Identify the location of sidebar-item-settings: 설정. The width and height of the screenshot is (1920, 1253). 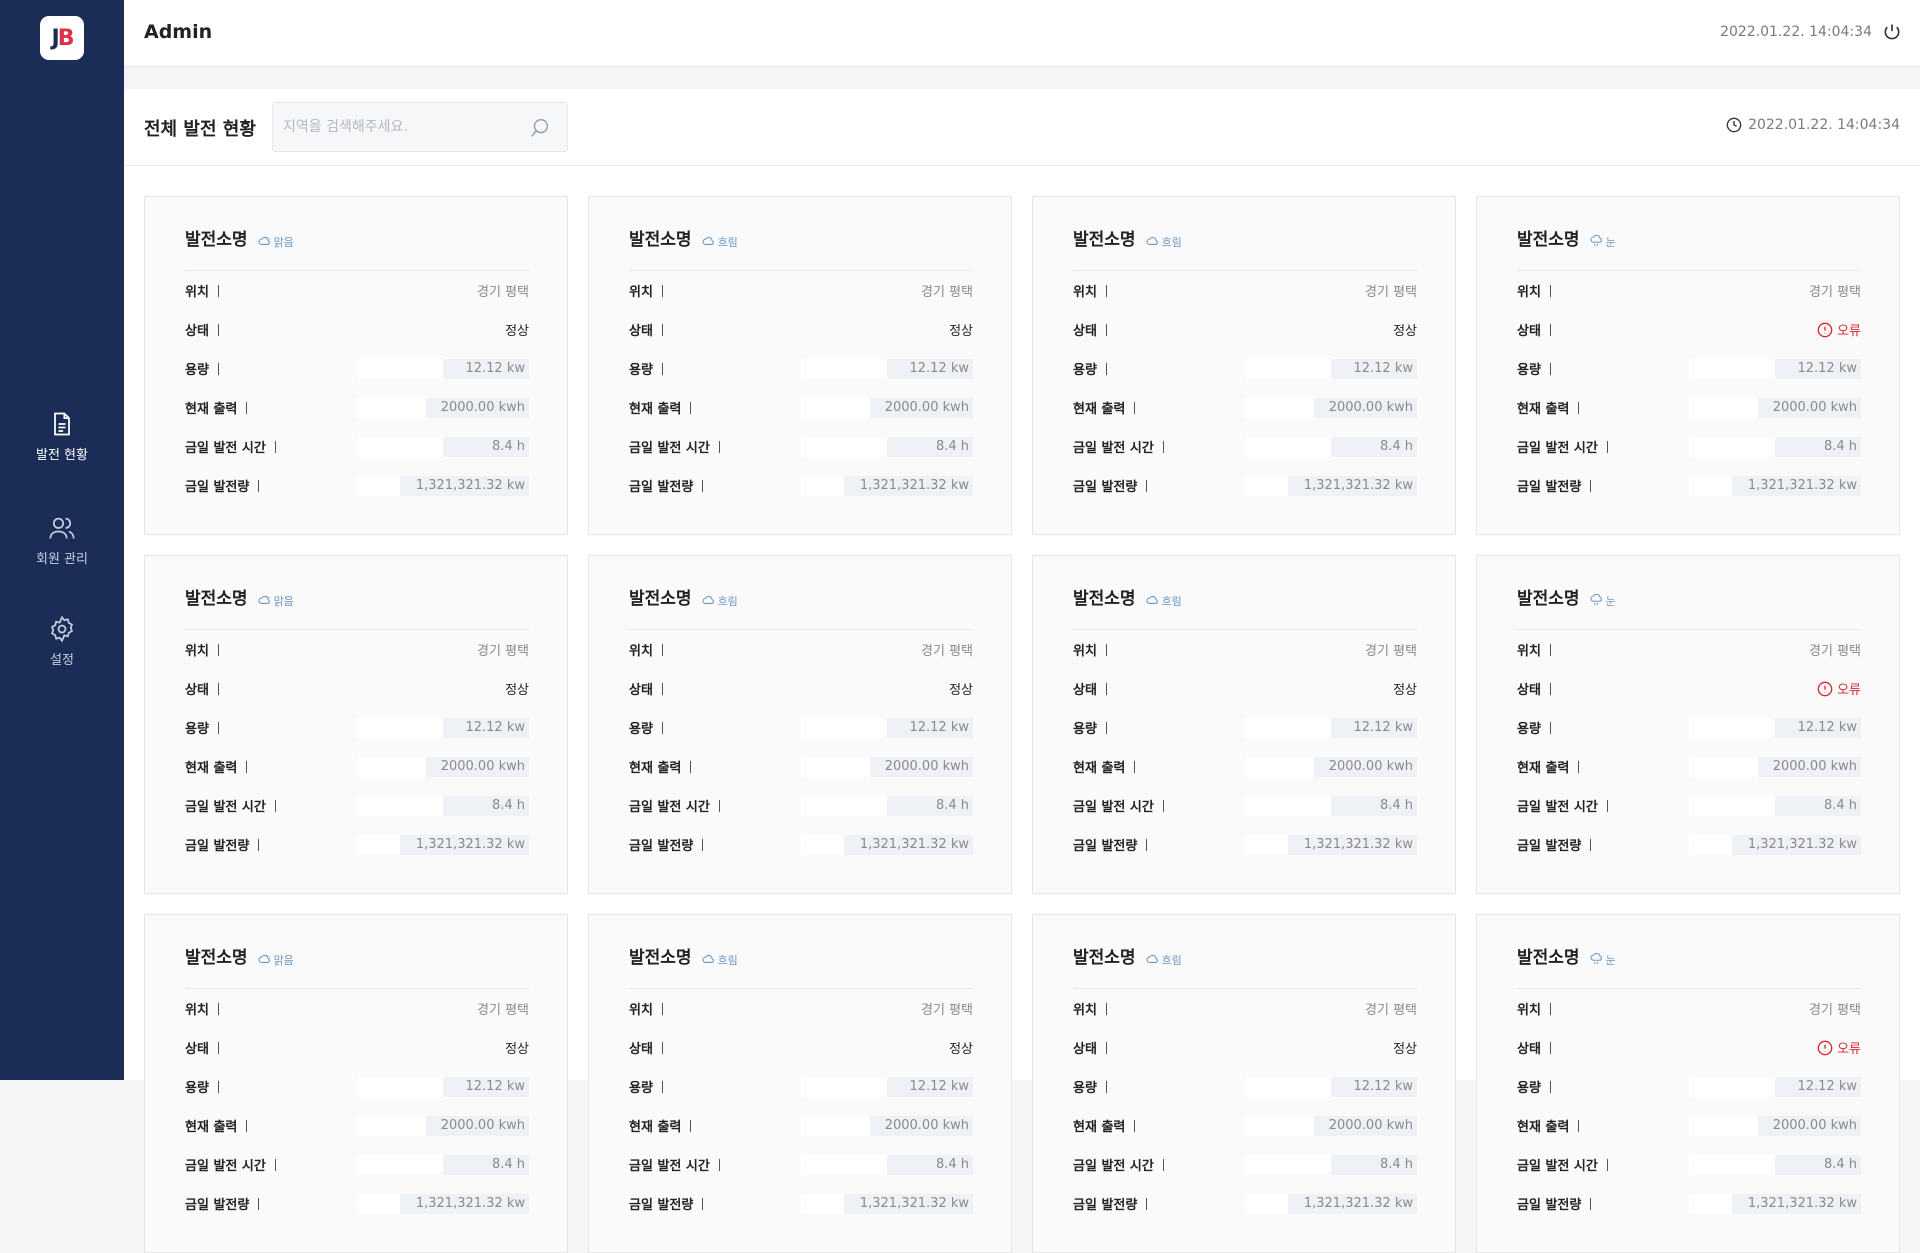
(62, 641).